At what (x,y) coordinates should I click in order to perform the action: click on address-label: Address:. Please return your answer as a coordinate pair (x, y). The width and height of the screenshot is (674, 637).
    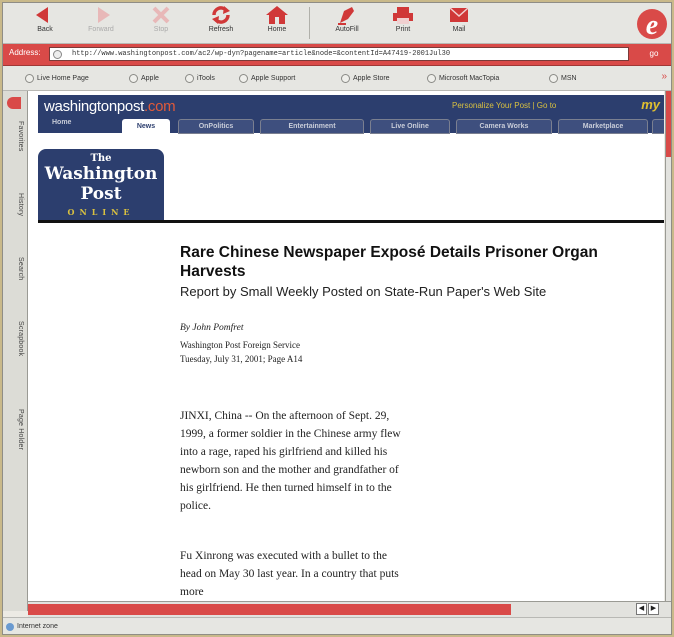
    Looking at the image, I should click on (25, 52).